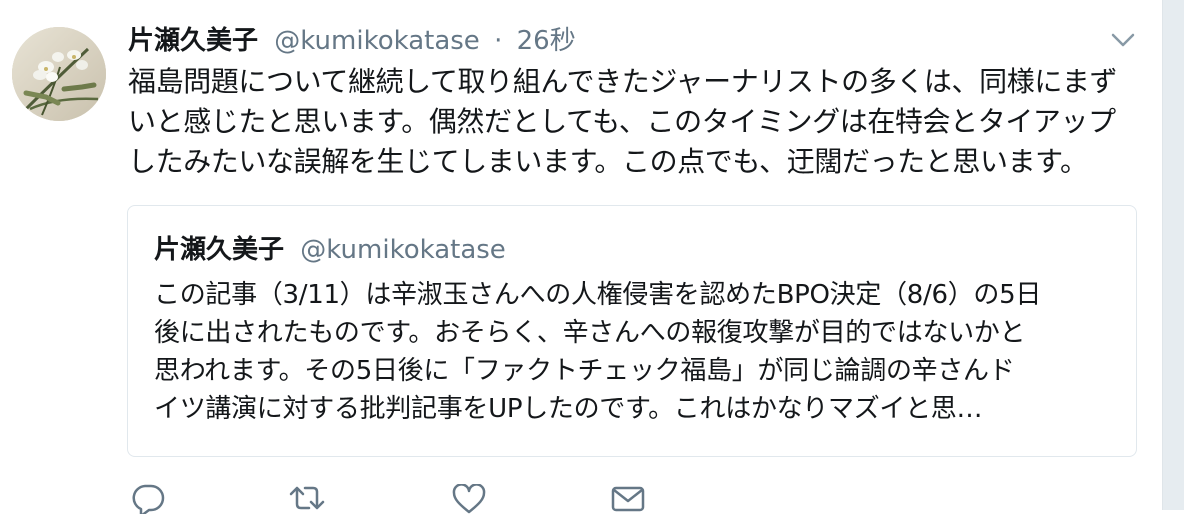  What do you see at coordinates (219, 250) in the screenshot?
I see `quoted-author-name: 片瀬久美子` at bounding box center [219, 250].